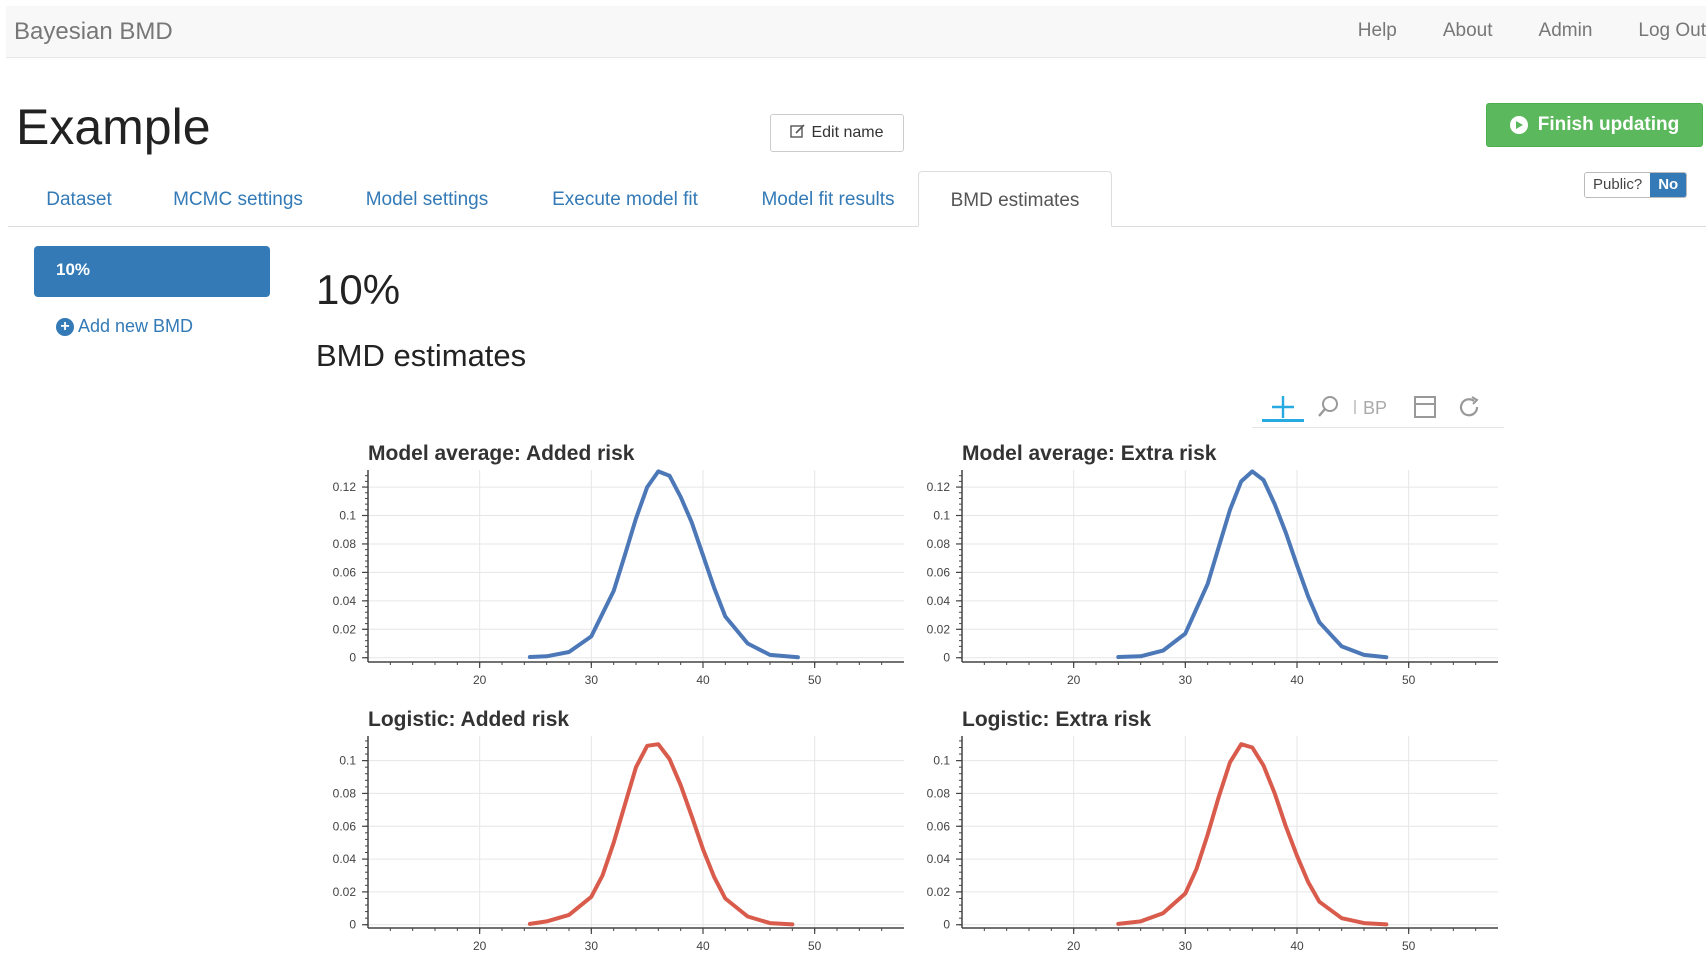 The image size is (1706, 954). I want to click on chart-title: Logistic: Extra risk, so click(1056, 719).